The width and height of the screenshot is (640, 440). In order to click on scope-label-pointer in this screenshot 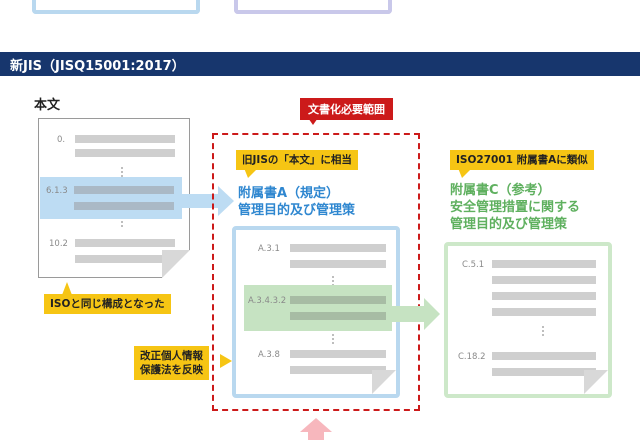, I will do `click(313, 120)`.